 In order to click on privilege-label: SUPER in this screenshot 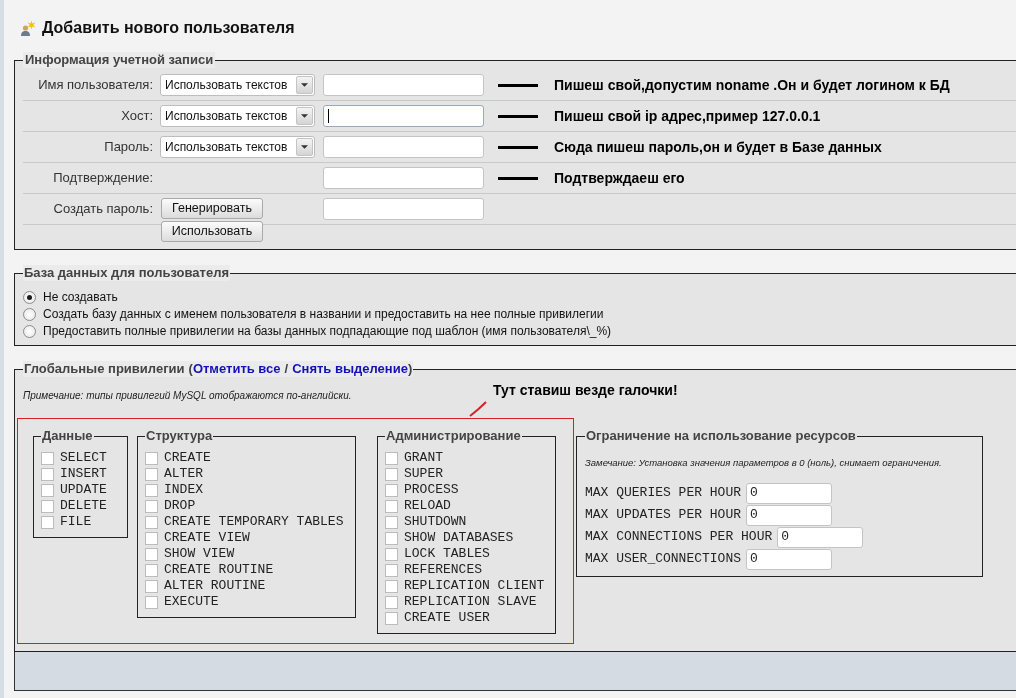, I will do `click(423, 474)`.